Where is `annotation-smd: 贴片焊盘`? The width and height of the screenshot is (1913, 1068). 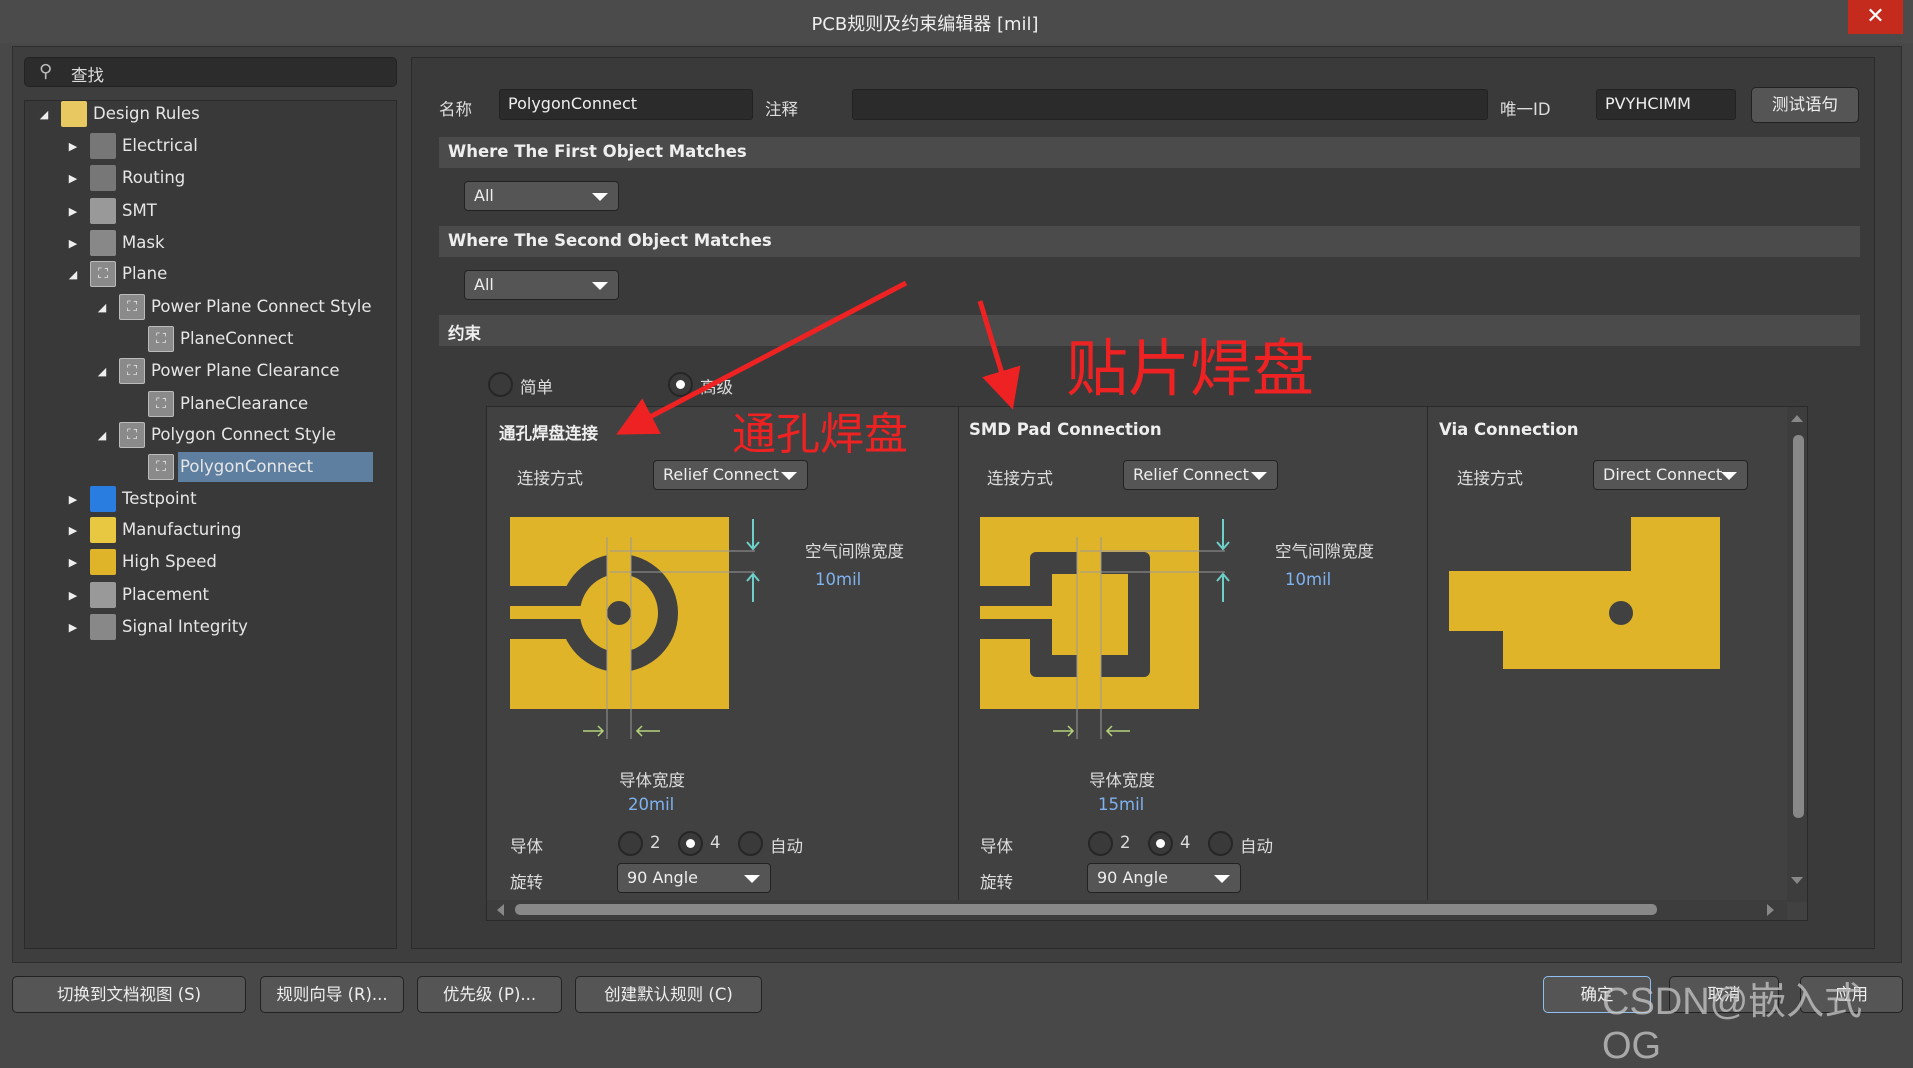
annotation-smd: 贴片焊盘 is located at coordinates (1190, 368).